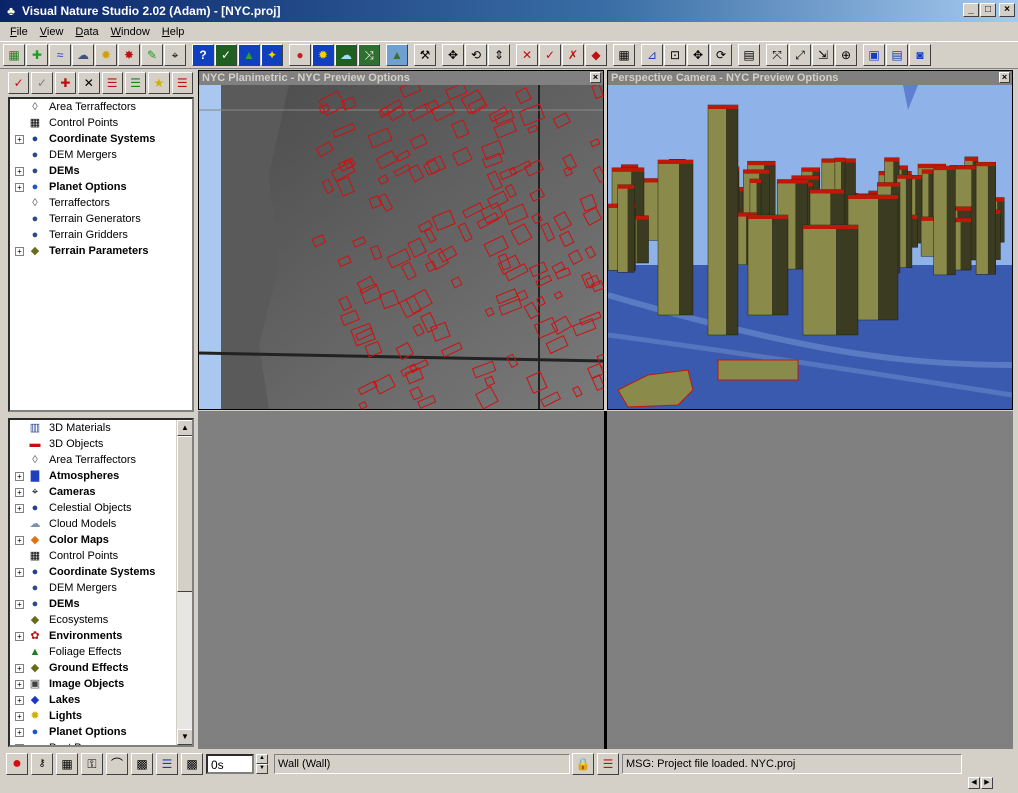 The width and height of the screenshot is (1018, 793). Describe the element at coordinates (101, 203) in the screenshot. I see `tree-item: ◊ Terraffectors` at that location.